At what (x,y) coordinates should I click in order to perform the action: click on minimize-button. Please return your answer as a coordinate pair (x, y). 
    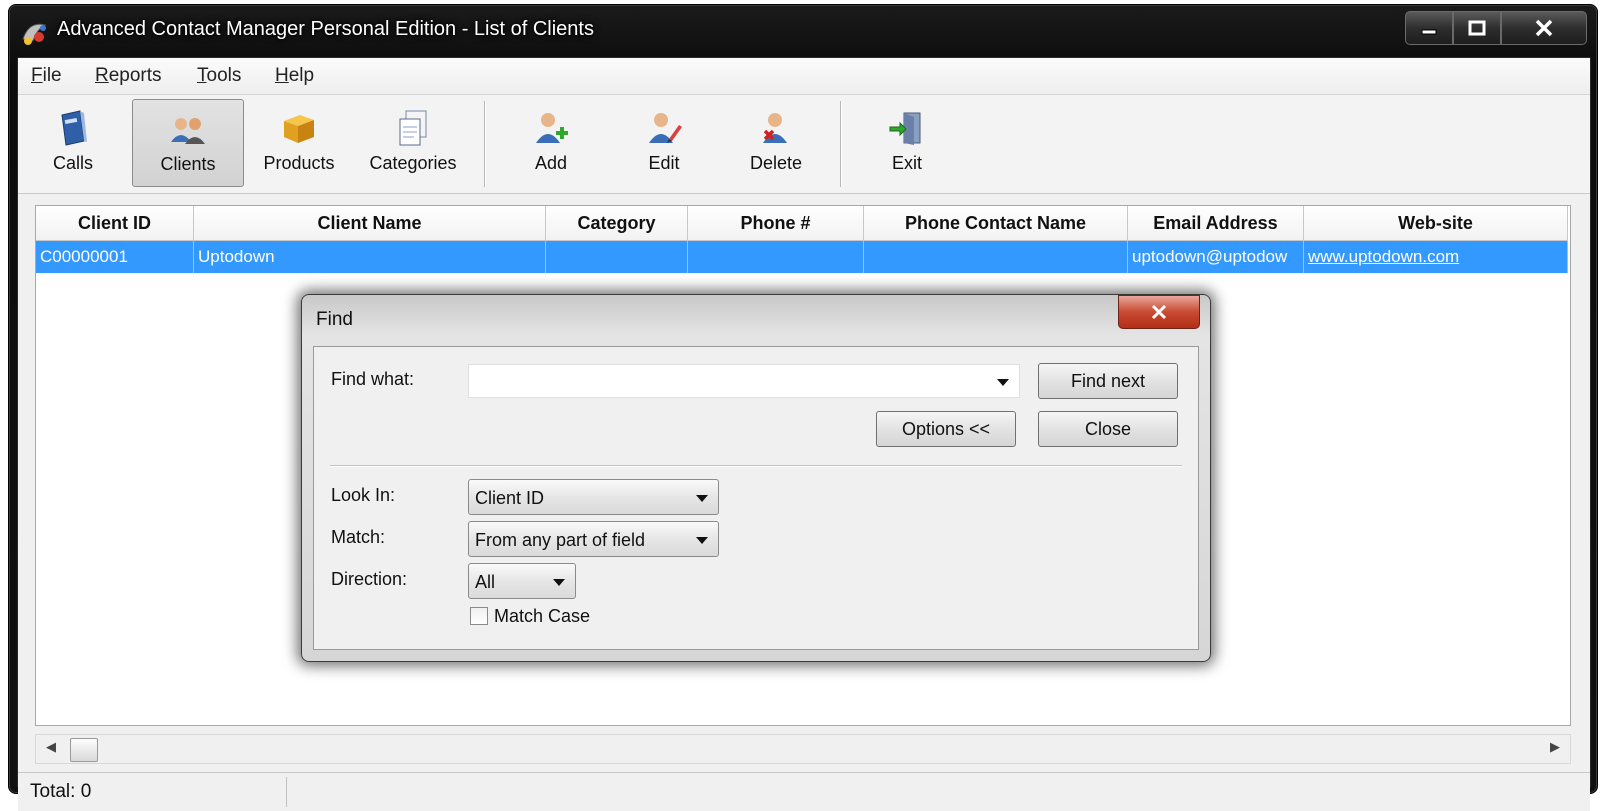
    Looking at the image, I should click on (1429, 28).